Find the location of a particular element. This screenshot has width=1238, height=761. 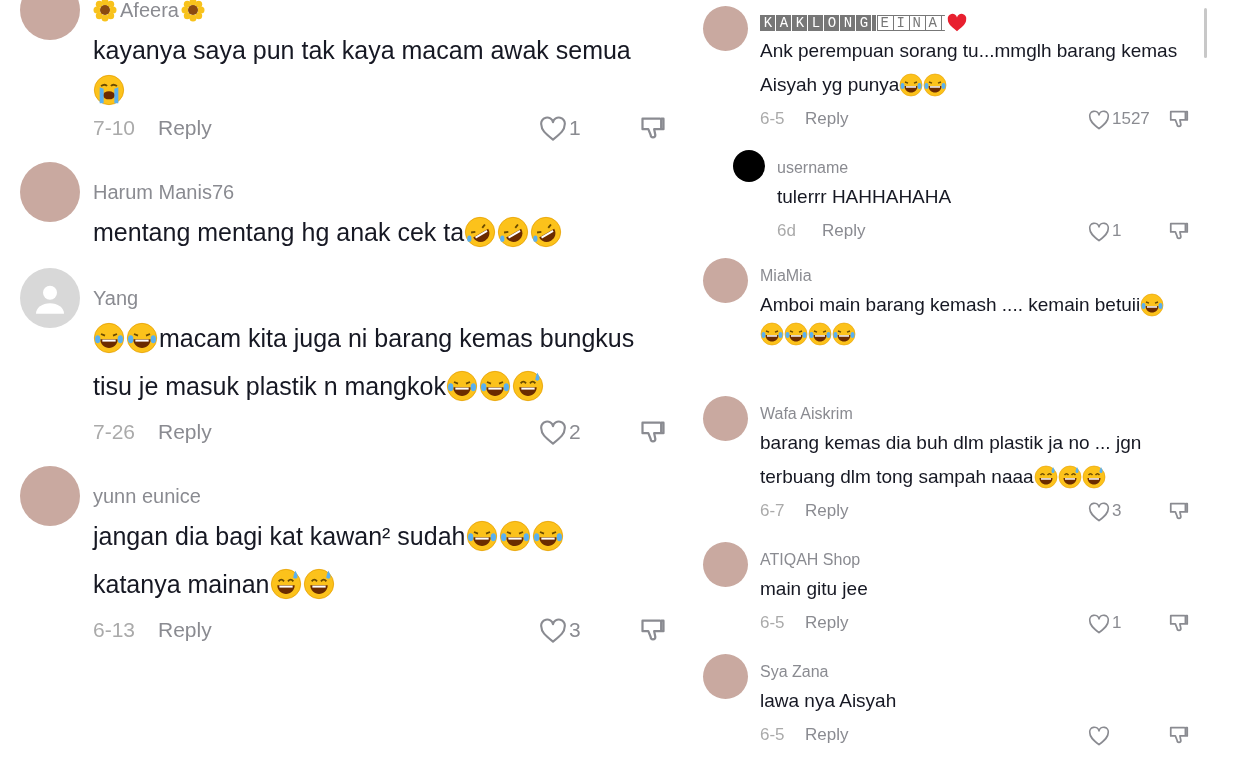

username: MiaMia is located at coordinates (786, 276).